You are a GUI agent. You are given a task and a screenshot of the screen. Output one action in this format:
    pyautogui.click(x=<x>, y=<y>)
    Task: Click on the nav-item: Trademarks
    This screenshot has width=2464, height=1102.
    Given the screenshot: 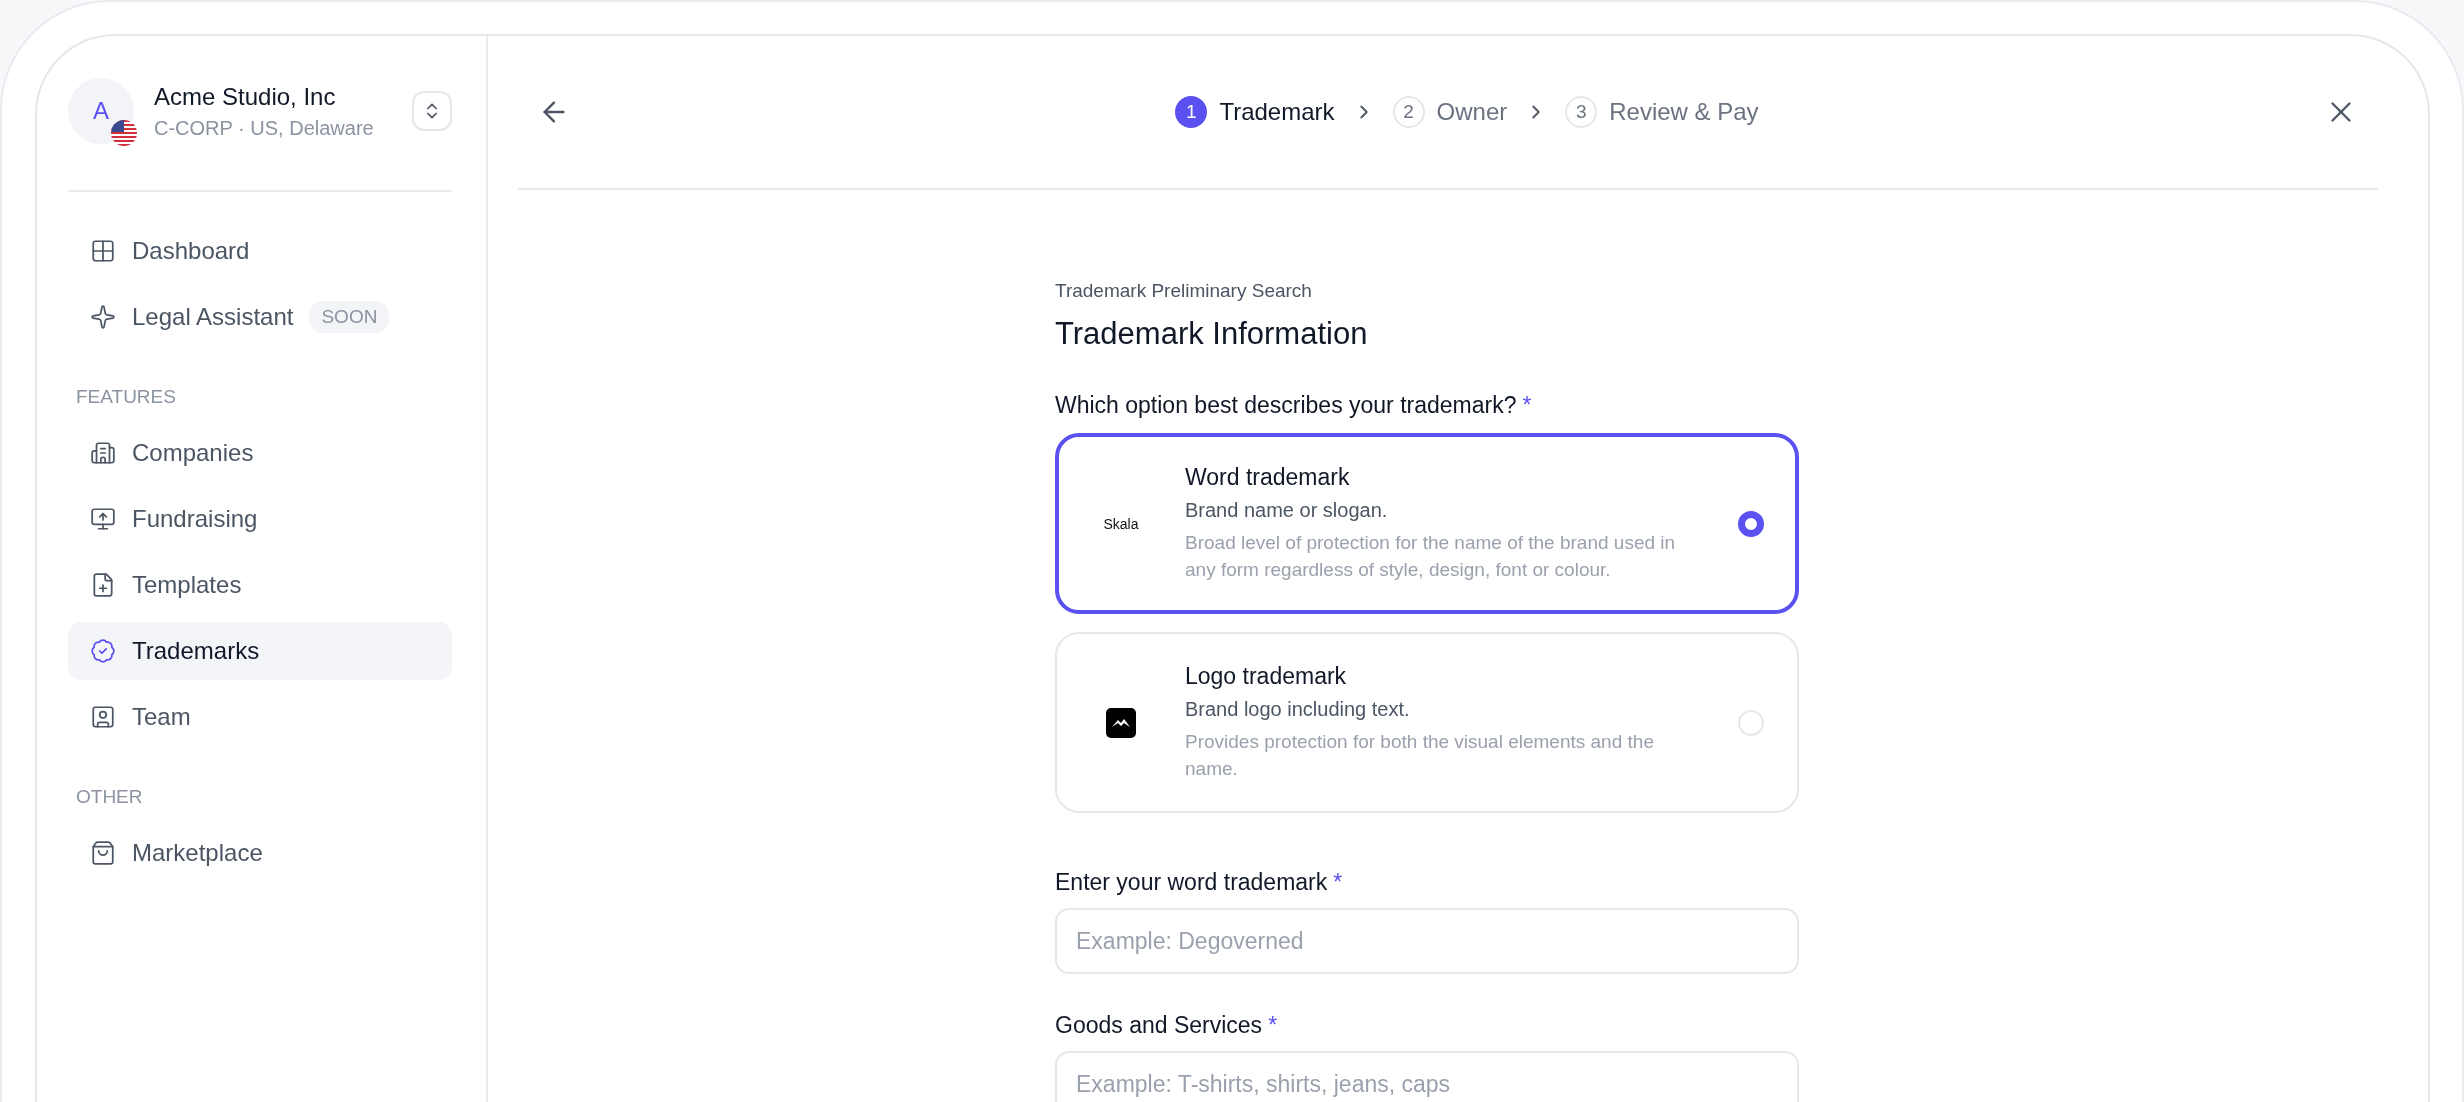 What is the action you would take?
    pyautogui.click(x=260, y=651)
    